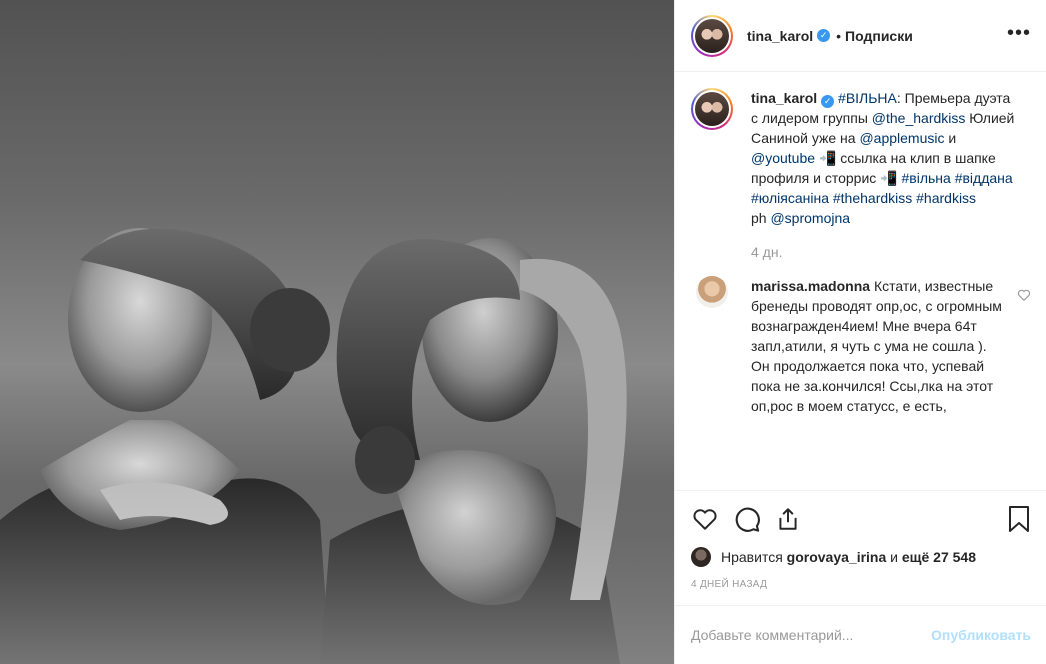 This screenshot has width=1046, height=664. Describe the element at coordinates (788, 519) in the screenshot. I see `share-icon` at that location.